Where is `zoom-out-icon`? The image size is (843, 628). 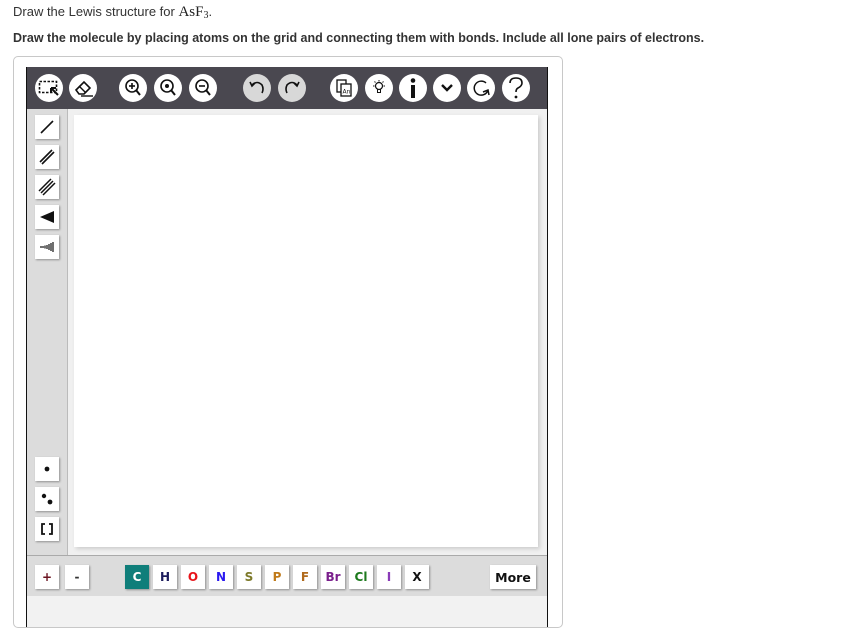
zoom-out-icon is located at coordinates (203, 87).